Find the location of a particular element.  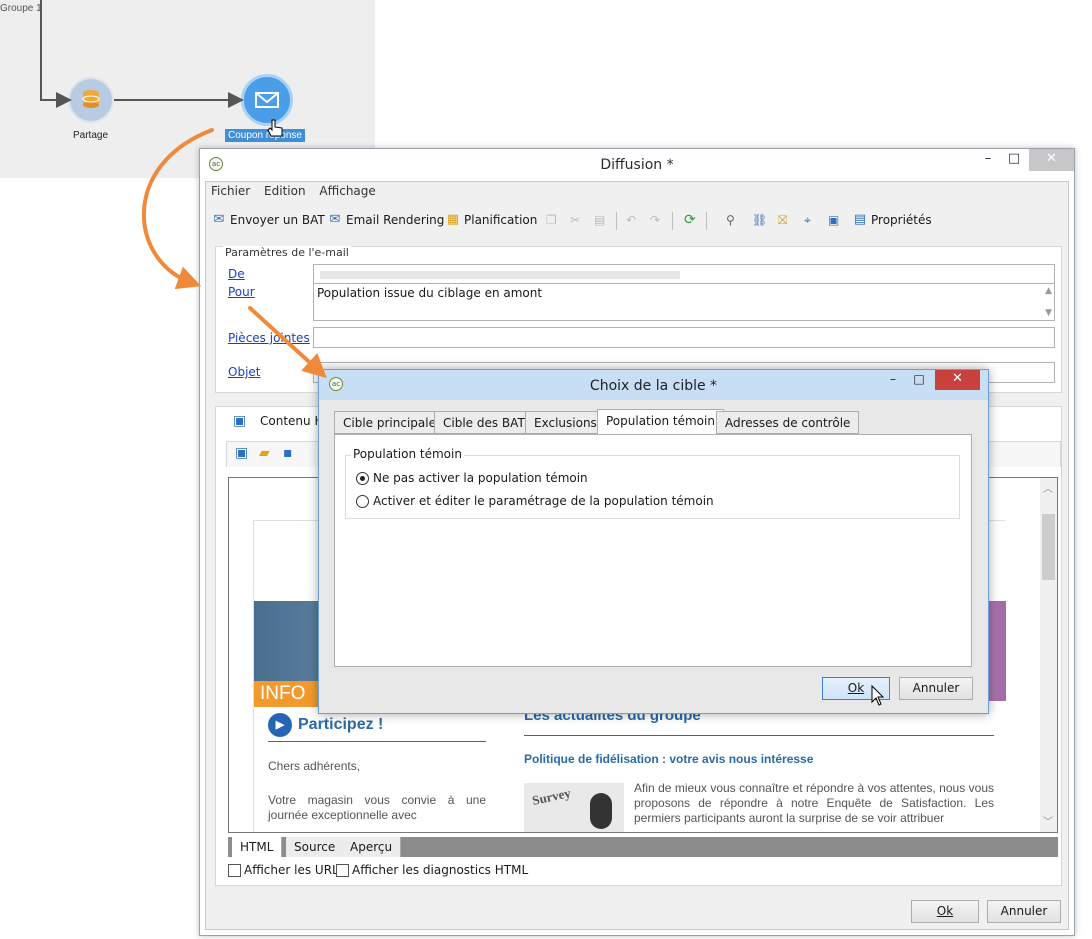

participate-text: Participez ! is located at coordinates (341, 725).